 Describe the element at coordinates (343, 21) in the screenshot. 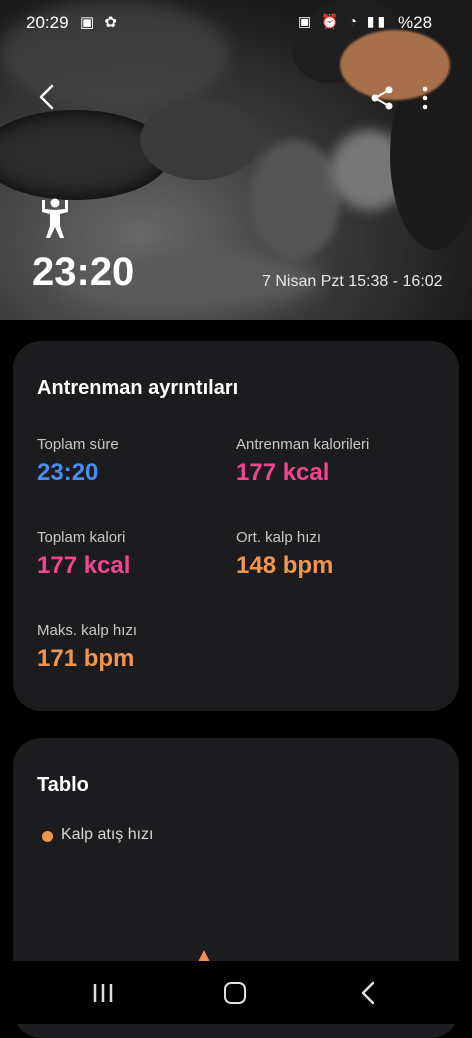

I see `system-icons: ▣ ⏰ ◔ ▮▮` at that location.